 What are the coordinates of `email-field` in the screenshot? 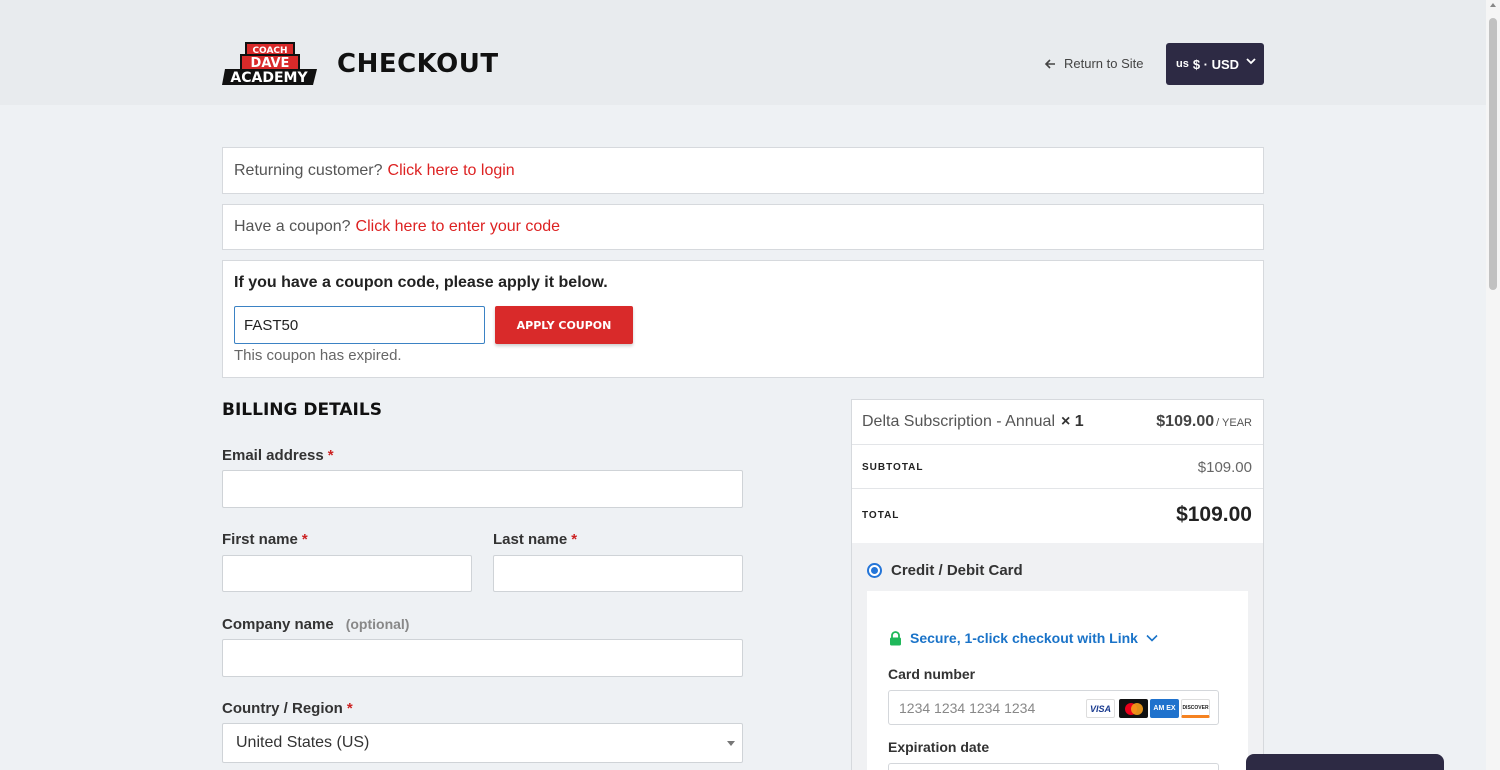 It's located at (482, 489).